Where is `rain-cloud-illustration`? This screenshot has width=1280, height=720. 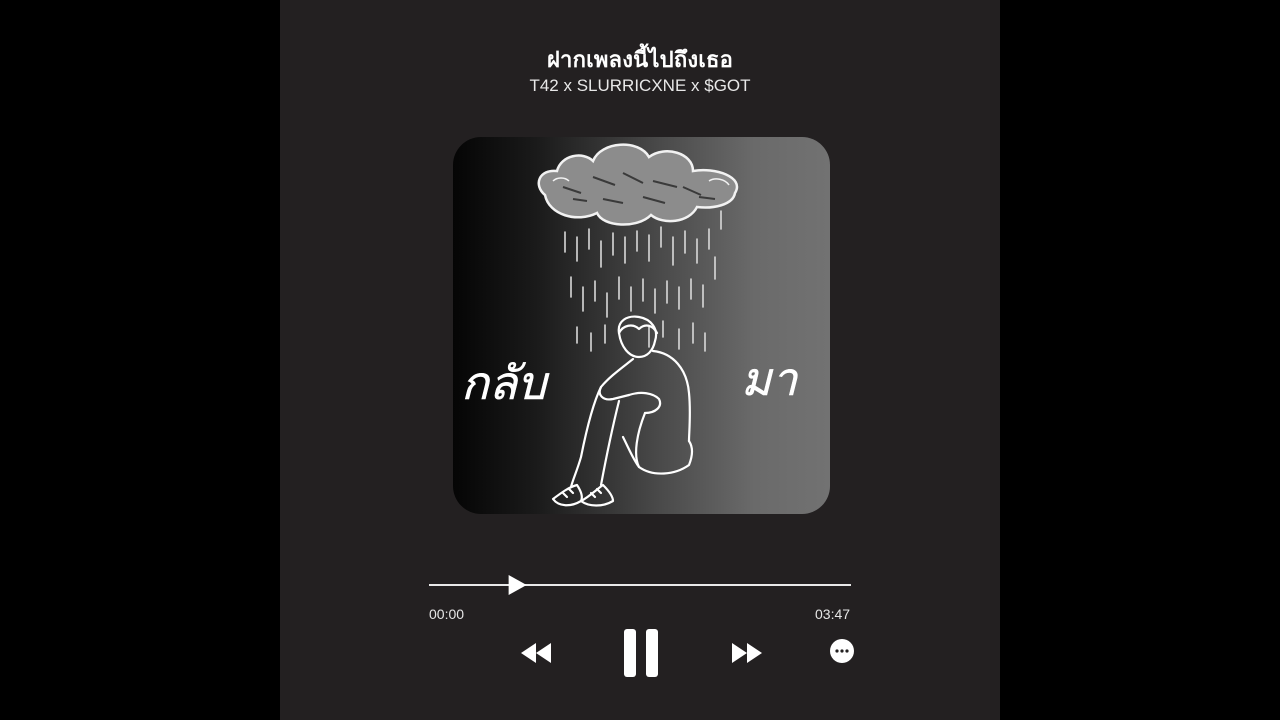 rain-cloud-illustration is located at coordinates (638, 184).